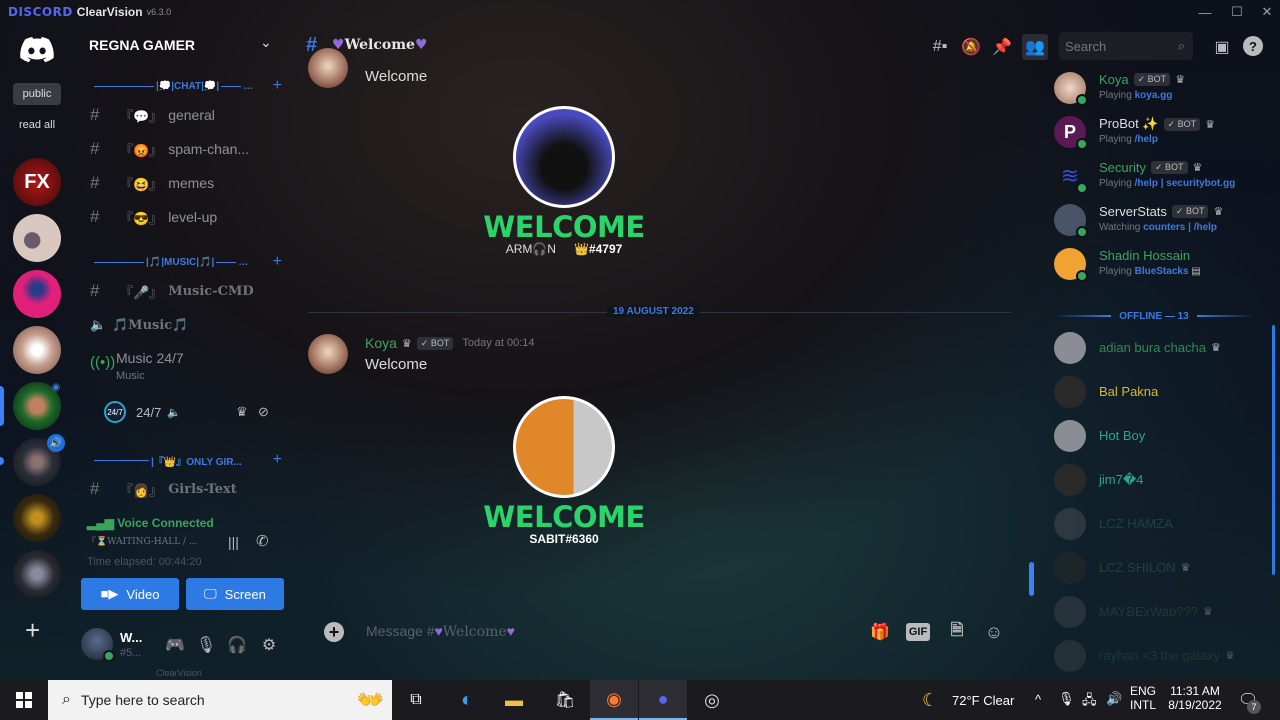 Image resolution: width=1280 pixels, height=720 pixels. I want to click on member-offline: Bal Pakna, so click(1164, 392).